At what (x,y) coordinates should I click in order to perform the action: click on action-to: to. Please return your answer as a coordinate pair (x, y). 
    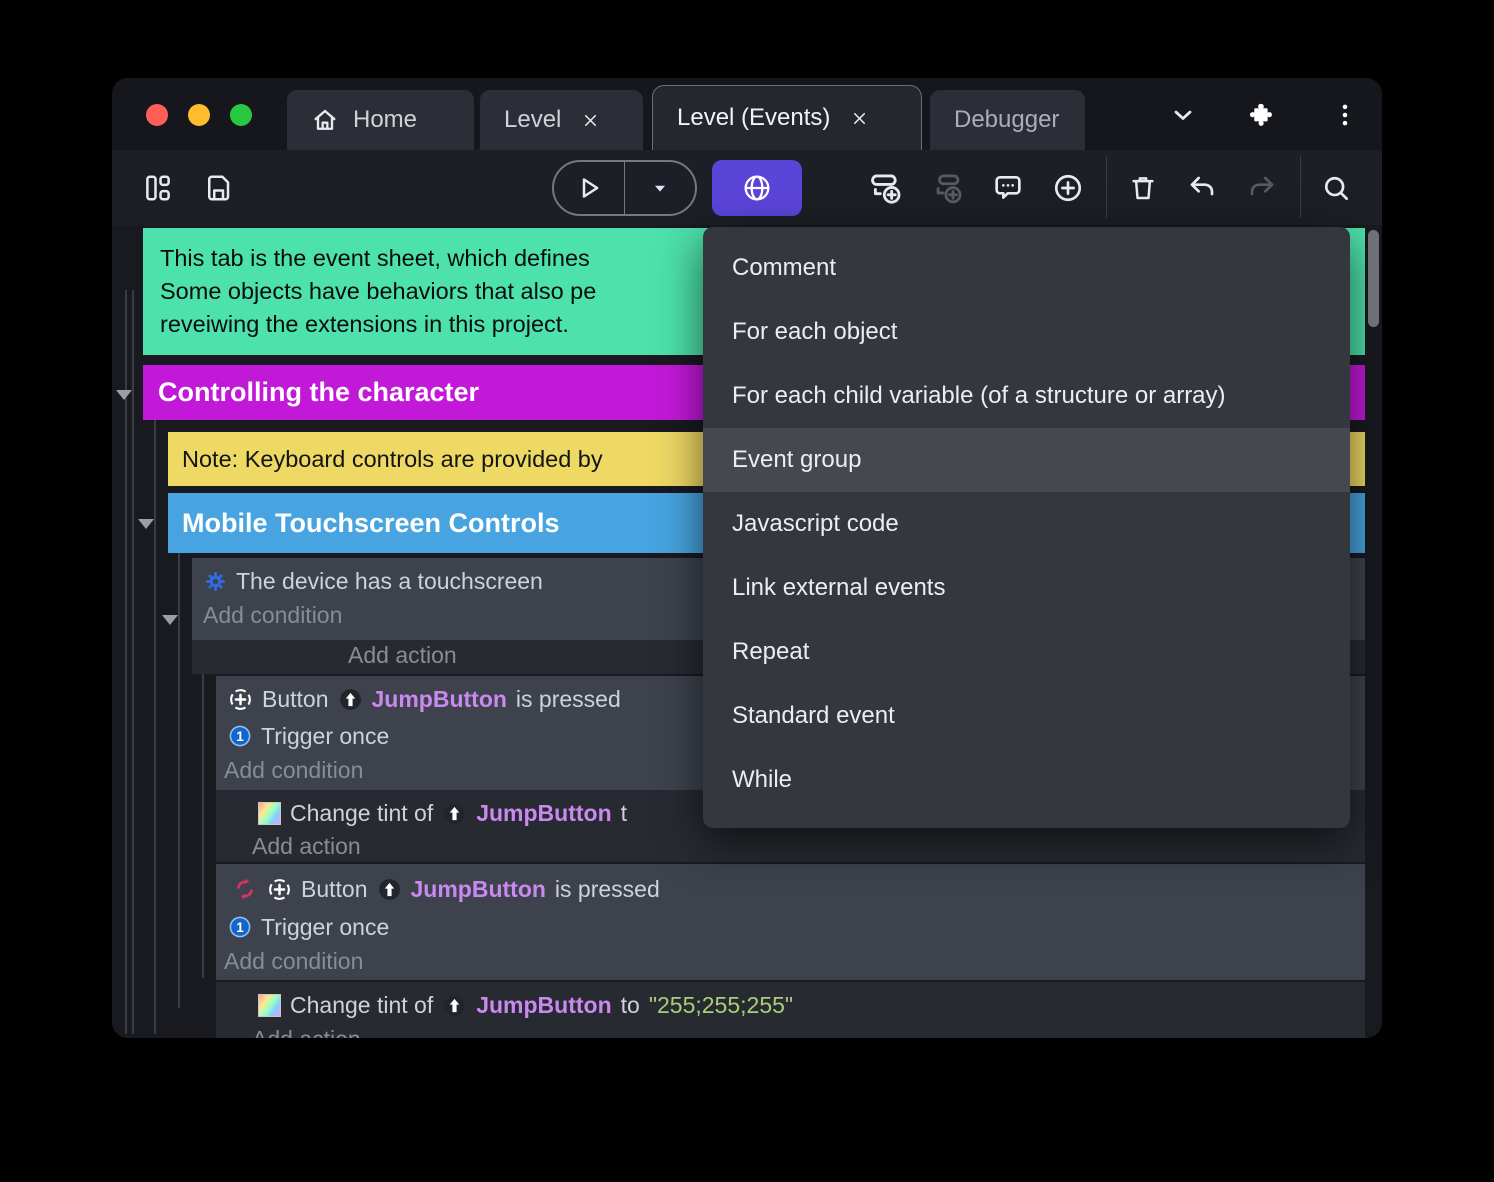
    Looking at the image, I should click on (630, 1004).